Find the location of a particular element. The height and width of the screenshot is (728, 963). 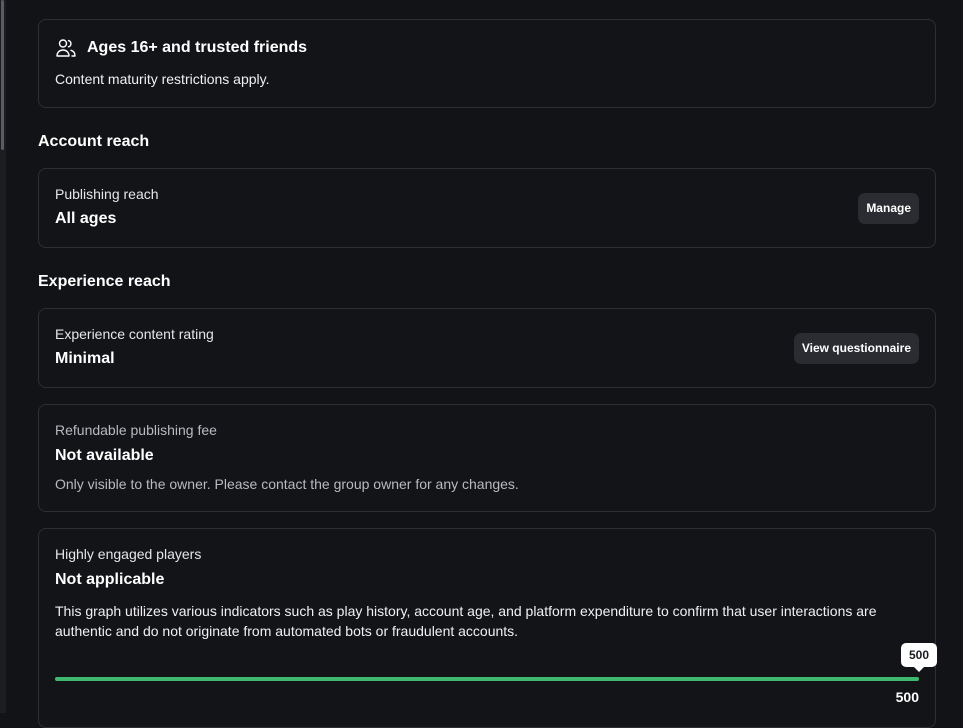

slider-value-tooltip: 500 is located at coordinates (918, 657).